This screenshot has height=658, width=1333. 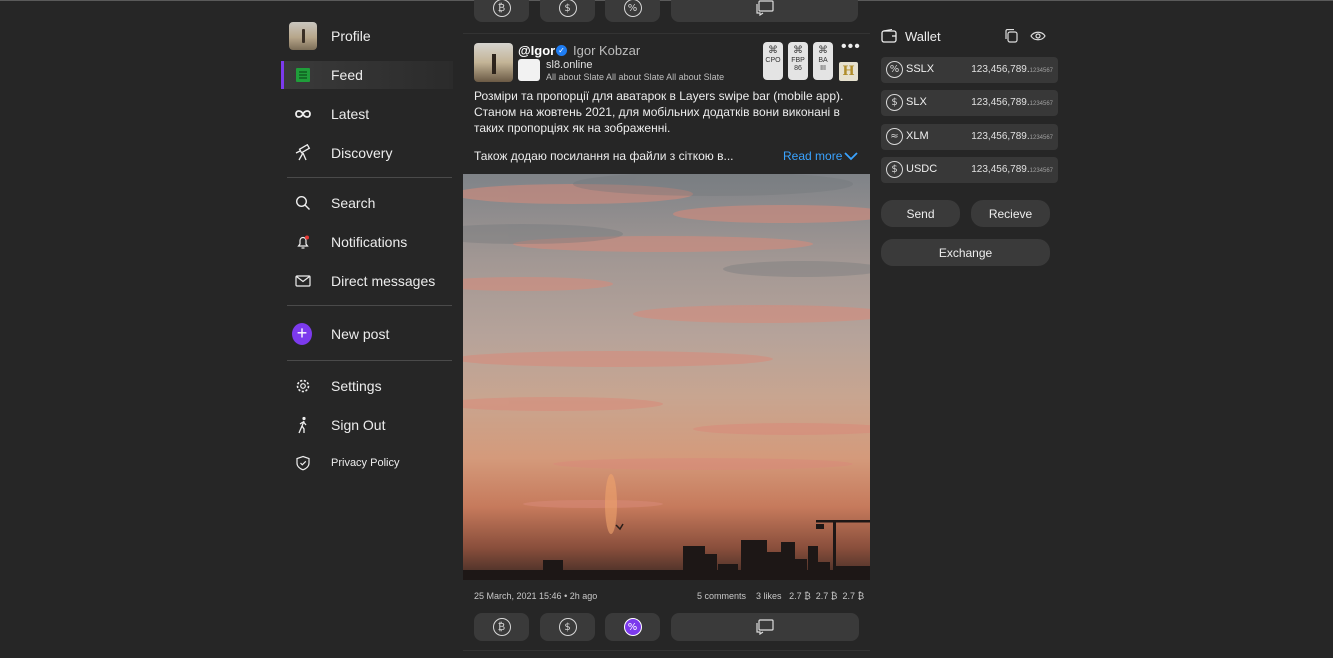 I want to click on badge-ba: ⌘ BA III, so click(x=823, y=61).